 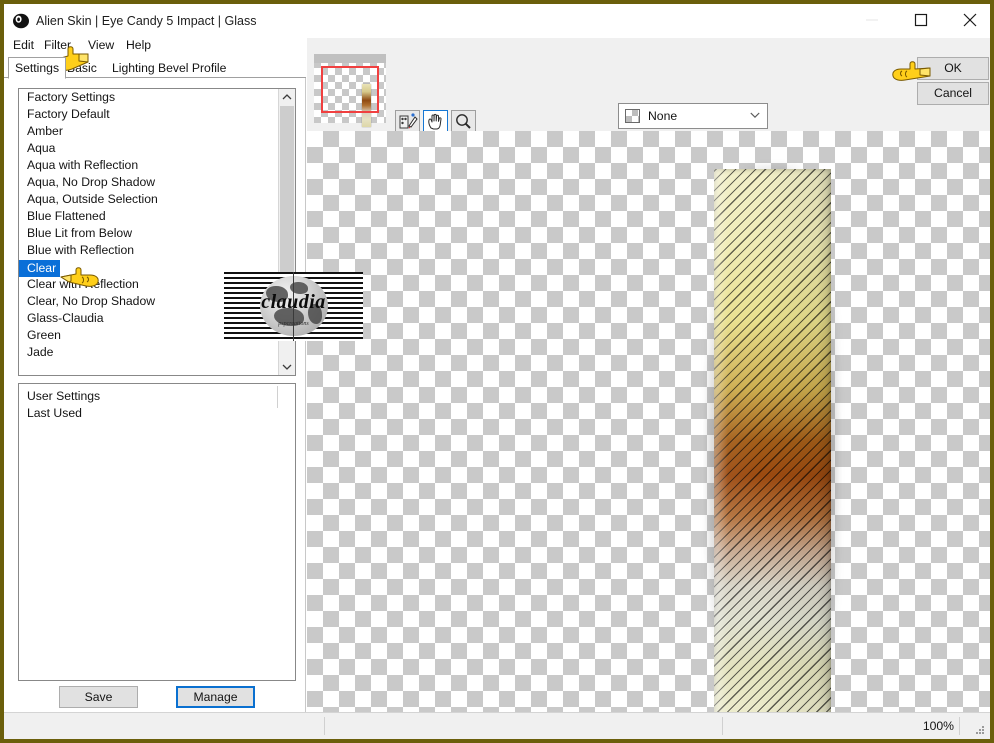 I want to click on list-item: Blue with Reflection, so click(x=149, y=250).